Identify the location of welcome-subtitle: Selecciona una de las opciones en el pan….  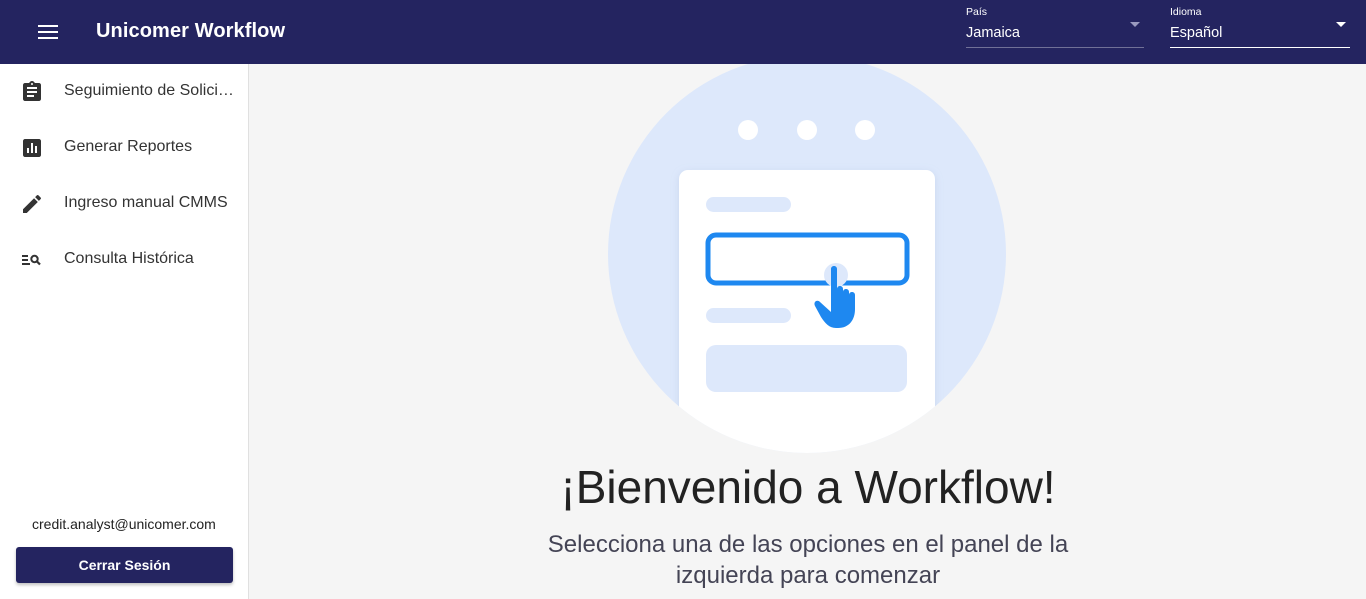
(808, 560).